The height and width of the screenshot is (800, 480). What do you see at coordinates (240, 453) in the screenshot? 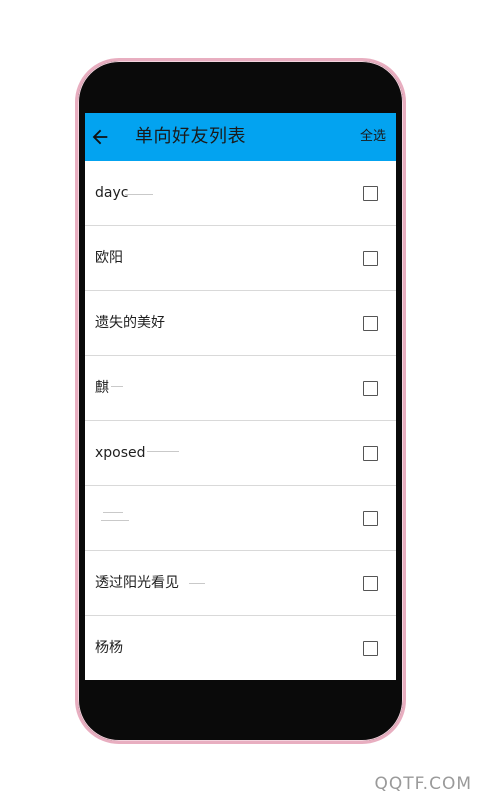
I see `list-item: xposed` at bounding box center [240, 453].